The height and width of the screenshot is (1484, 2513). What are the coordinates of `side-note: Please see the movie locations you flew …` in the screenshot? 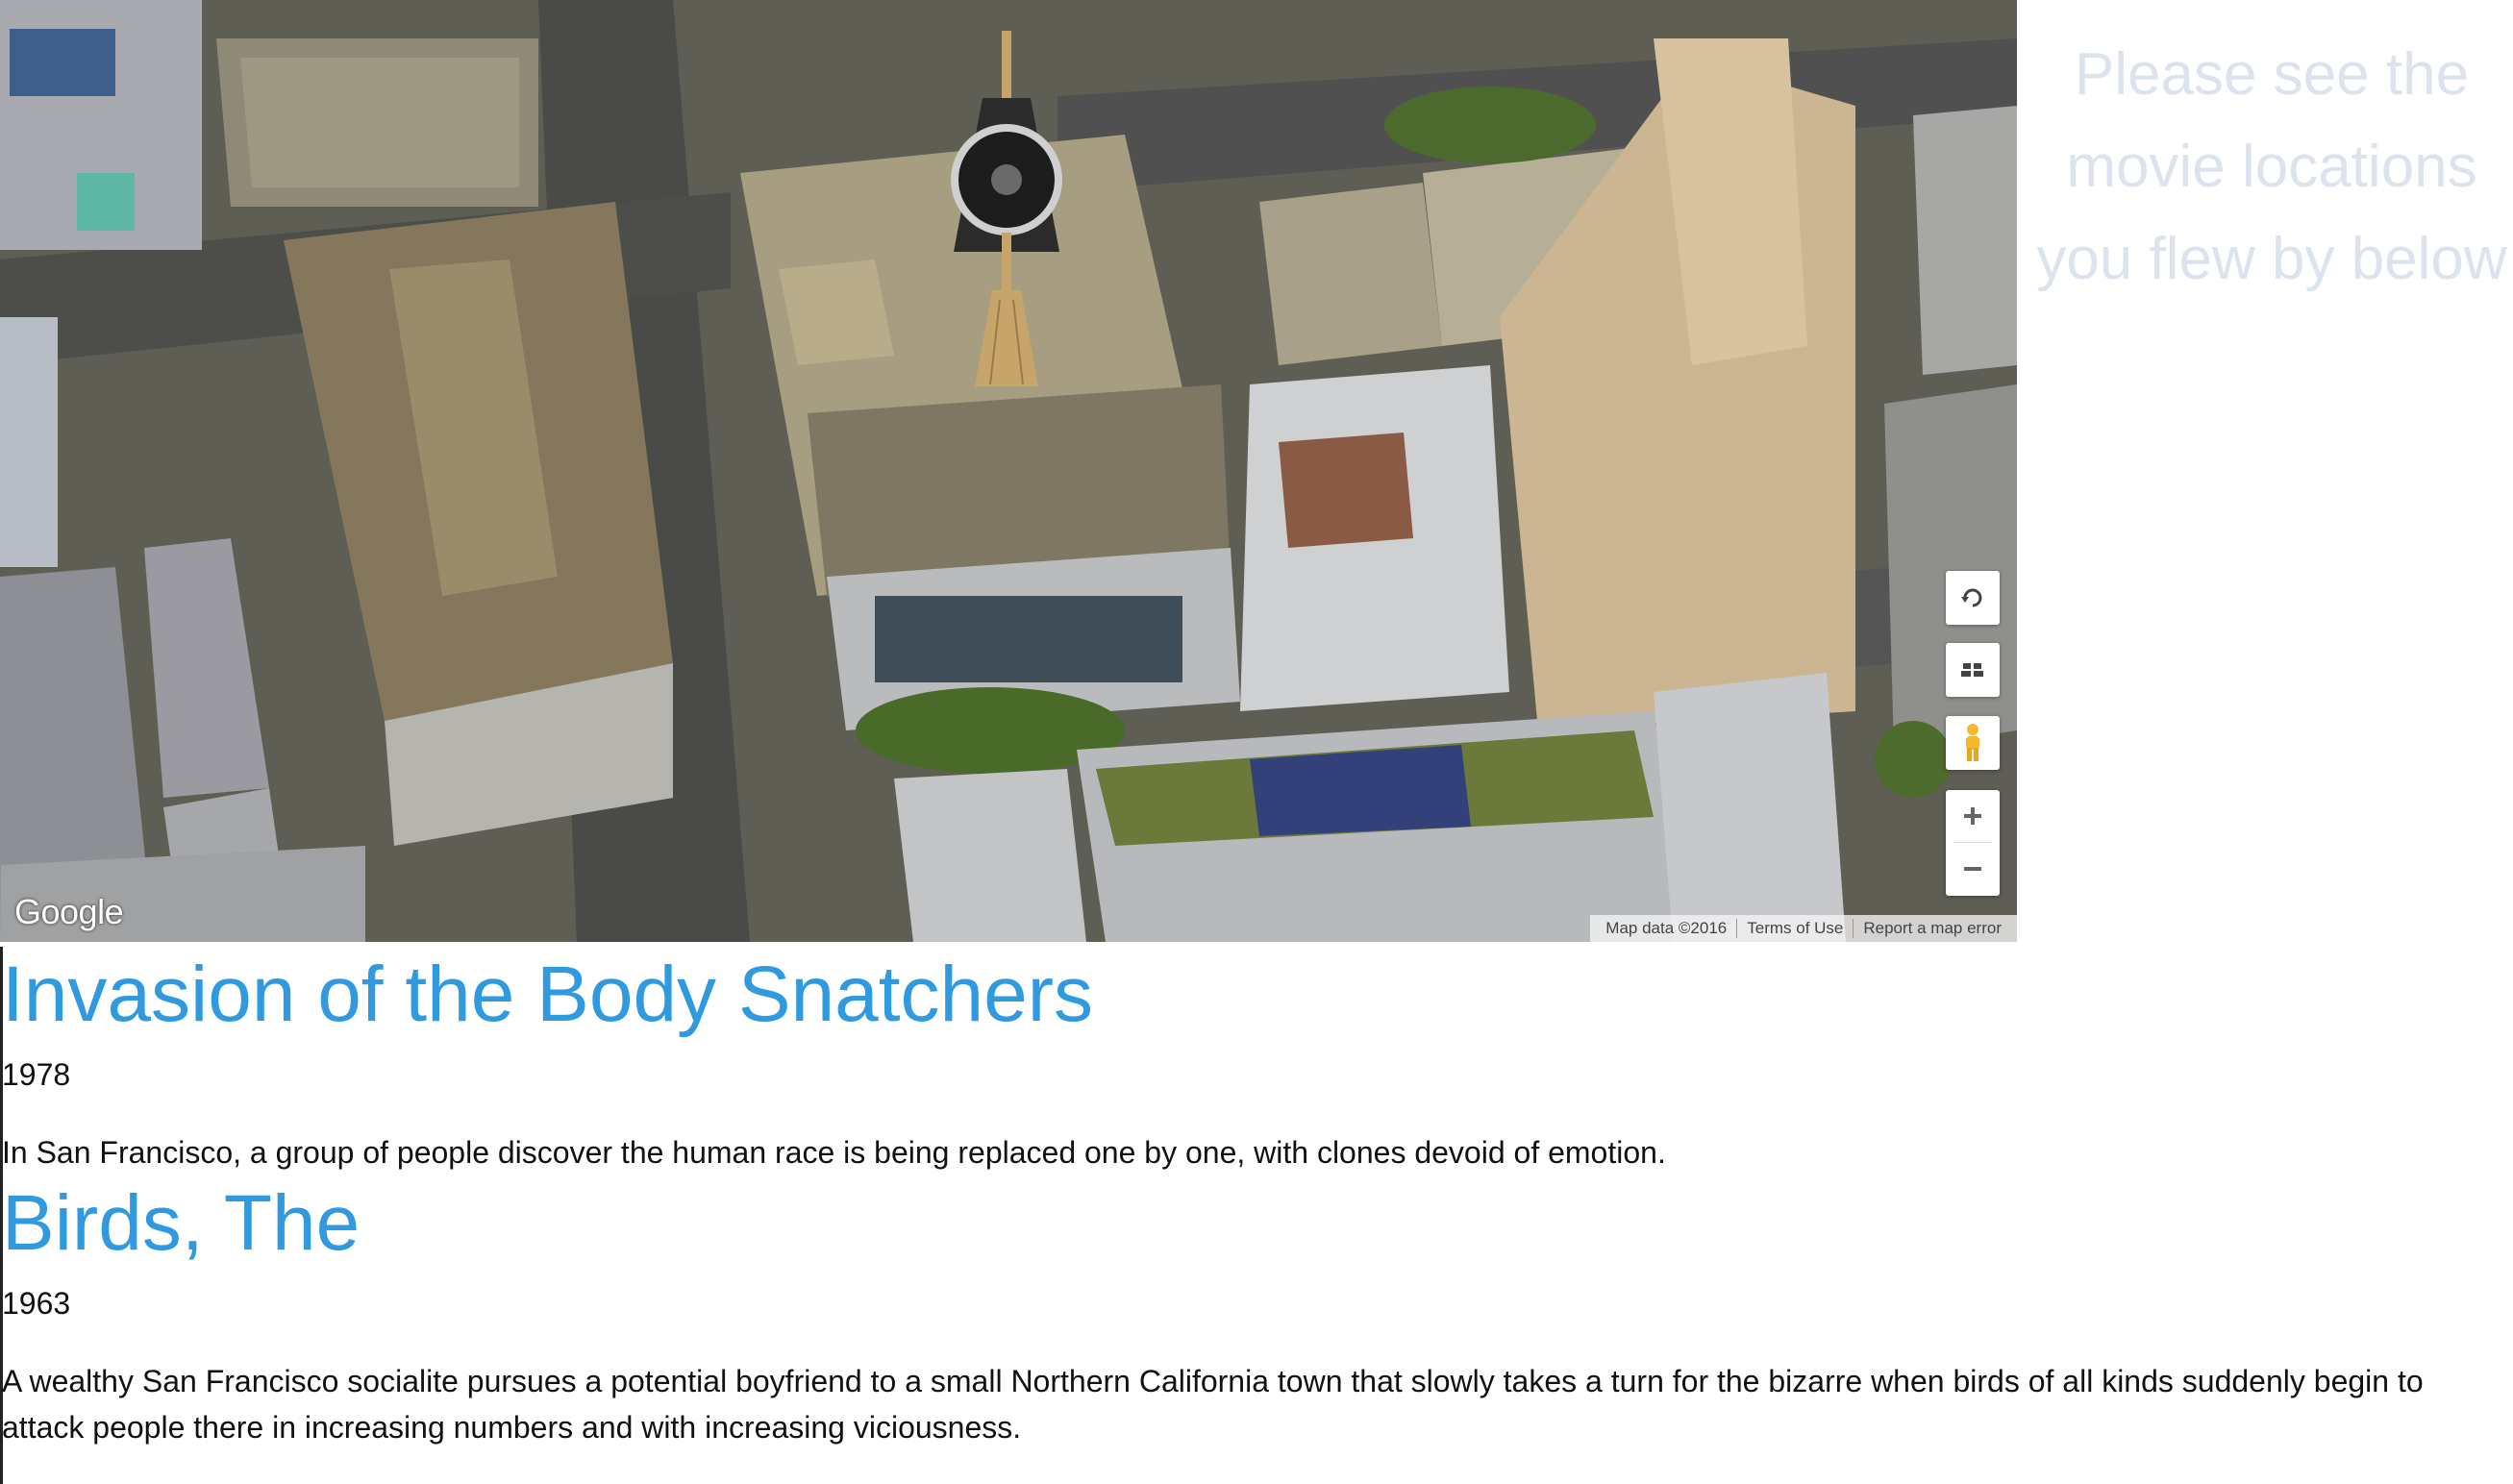 It's located at (2265, 167).